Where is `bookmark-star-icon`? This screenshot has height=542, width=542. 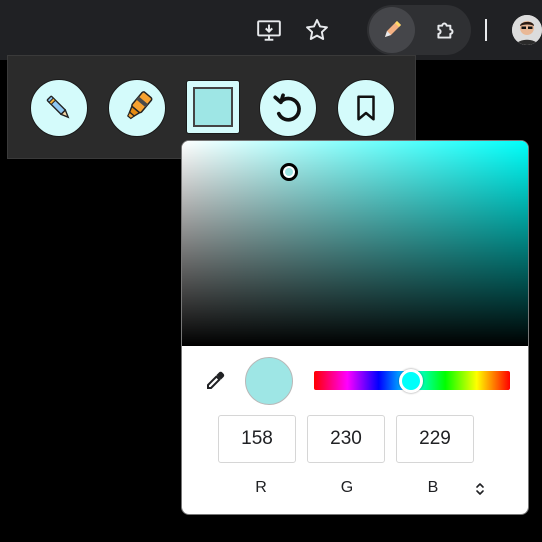 bookmark-star-icon is located at coordinates (317, 30).